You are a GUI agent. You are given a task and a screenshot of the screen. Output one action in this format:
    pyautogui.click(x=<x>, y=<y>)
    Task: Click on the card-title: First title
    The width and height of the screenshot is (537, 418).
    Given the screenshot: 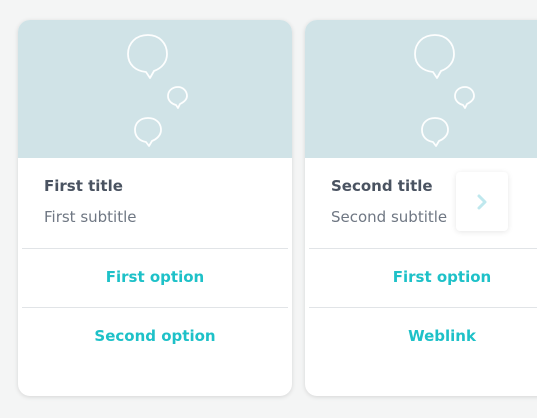 What is the action you would take?
    pyautogui.click(x=83, y=186)
    